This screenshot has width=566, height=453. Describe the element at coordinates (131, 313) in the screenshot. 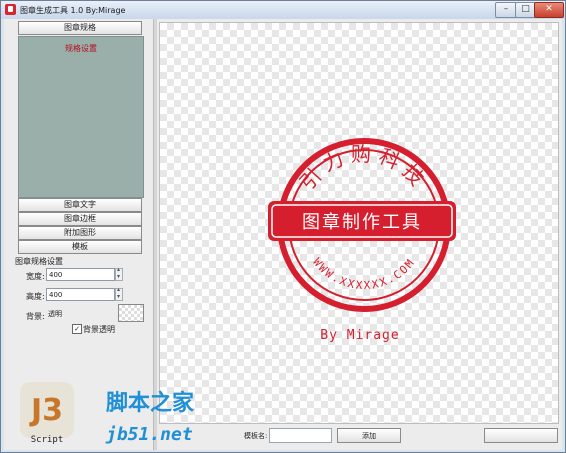

I see `background-color-swatch` at that location.